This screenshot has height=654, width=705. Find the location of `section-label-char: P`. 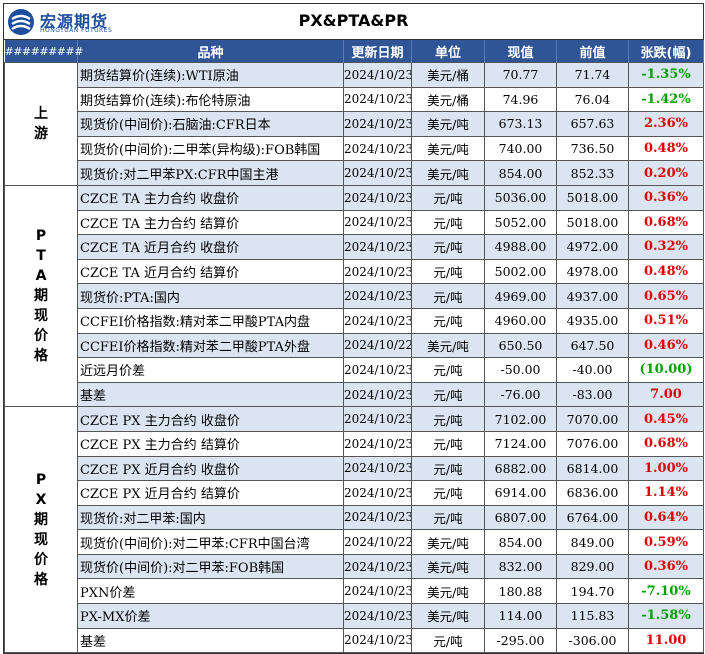

section-label-char: P is located at coordinates (41, 236).